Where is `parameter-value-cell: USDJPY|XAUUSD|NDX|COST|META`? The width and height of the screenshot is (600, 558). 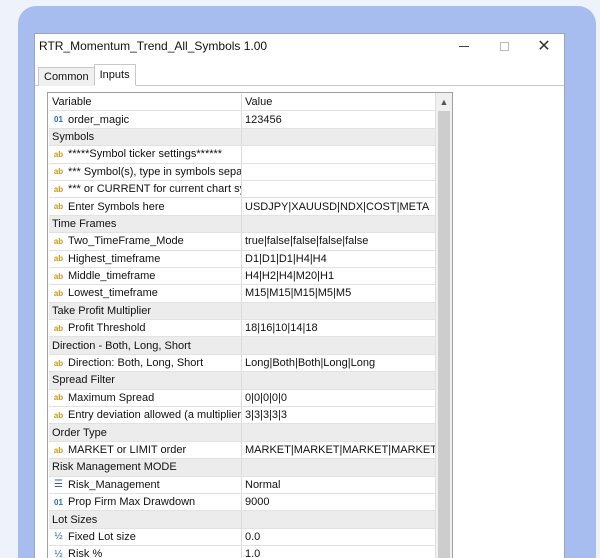 parameter-value-cell: USDJPY|XAUUSD|NDX|COST|META is located at coordinates (338, 206).